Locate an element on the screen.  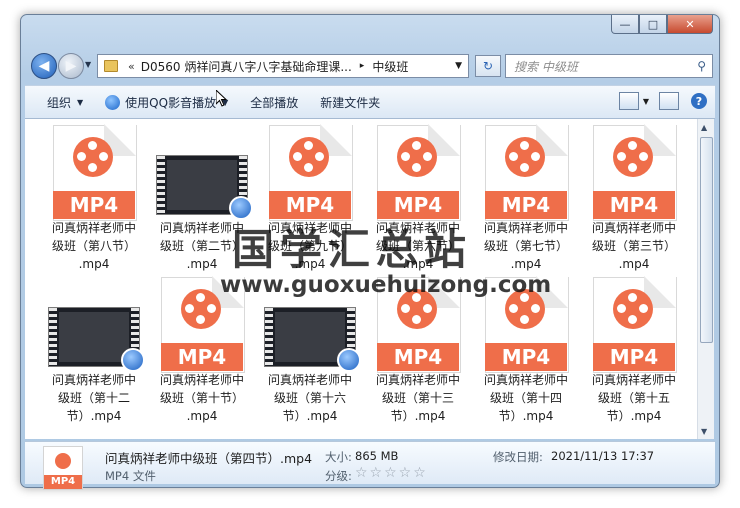
scroll-up-icon: ▲ is located at coordinates (704, 127).